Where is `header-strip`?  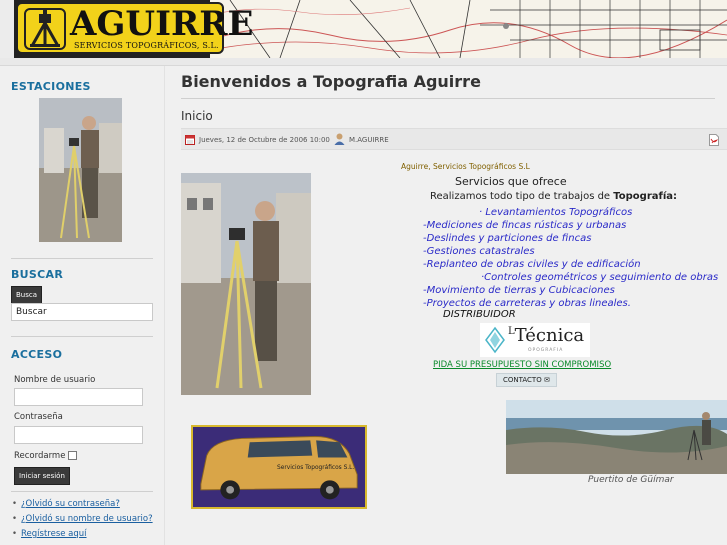 header-strip is located at coordinates (363, 62).